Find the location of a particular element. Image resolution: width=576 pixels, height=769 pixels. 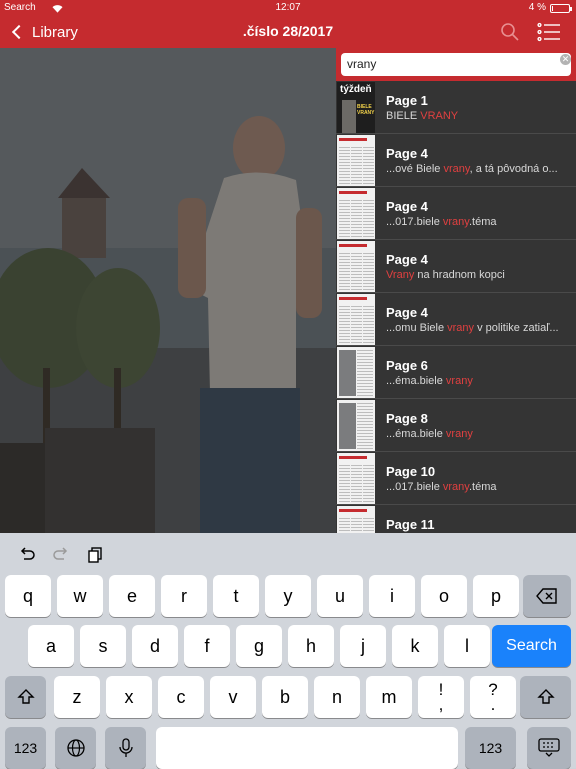

table-of-contents-icon is located at coordinates (549, 32).